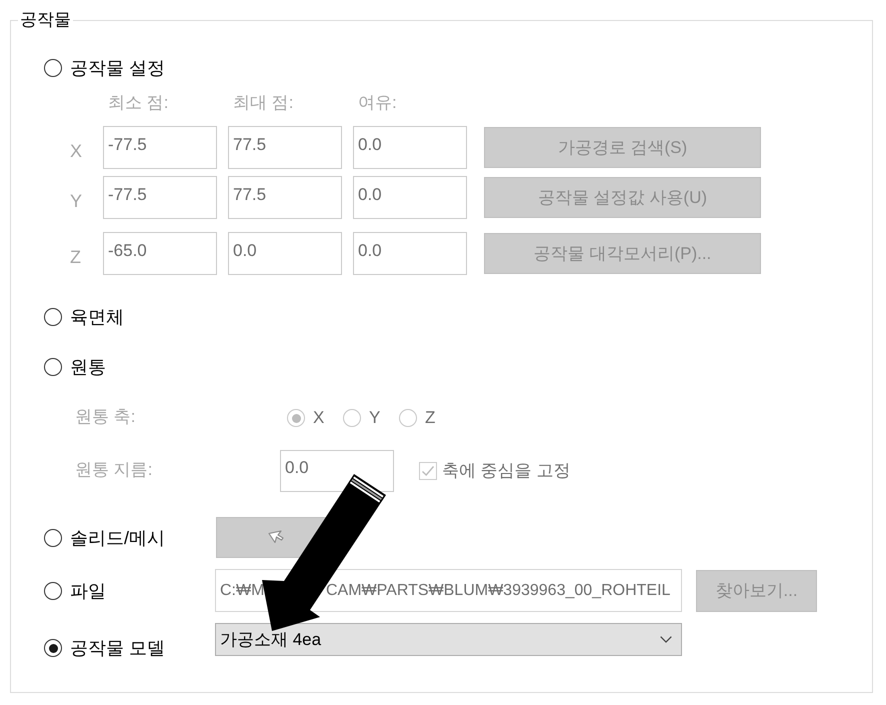  What do you see at coordinates (160, 253) in the screenshot?
I see `number-field: -65.0` at bounding box center [160, 253].